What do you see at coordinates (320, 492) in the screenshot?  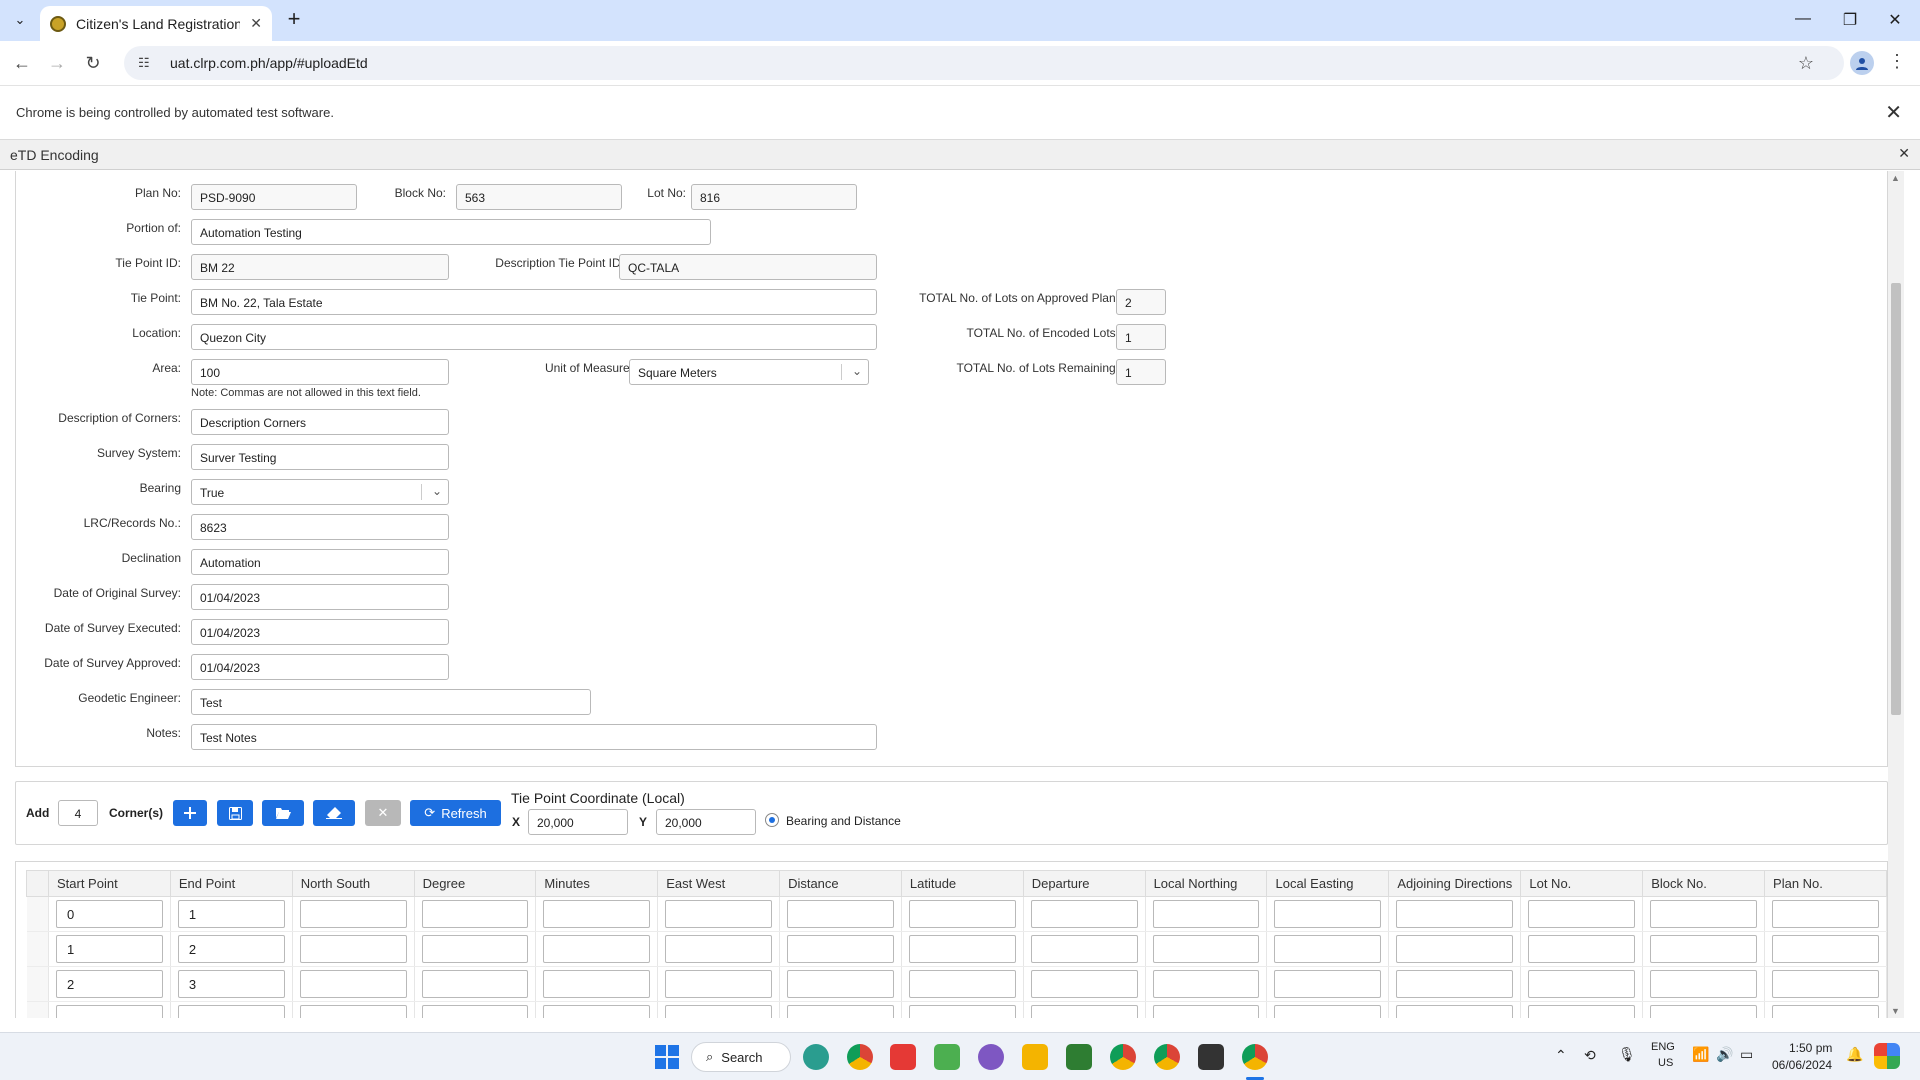 I see `bearing-select: True ⌄` at bounding box center [320, 492].